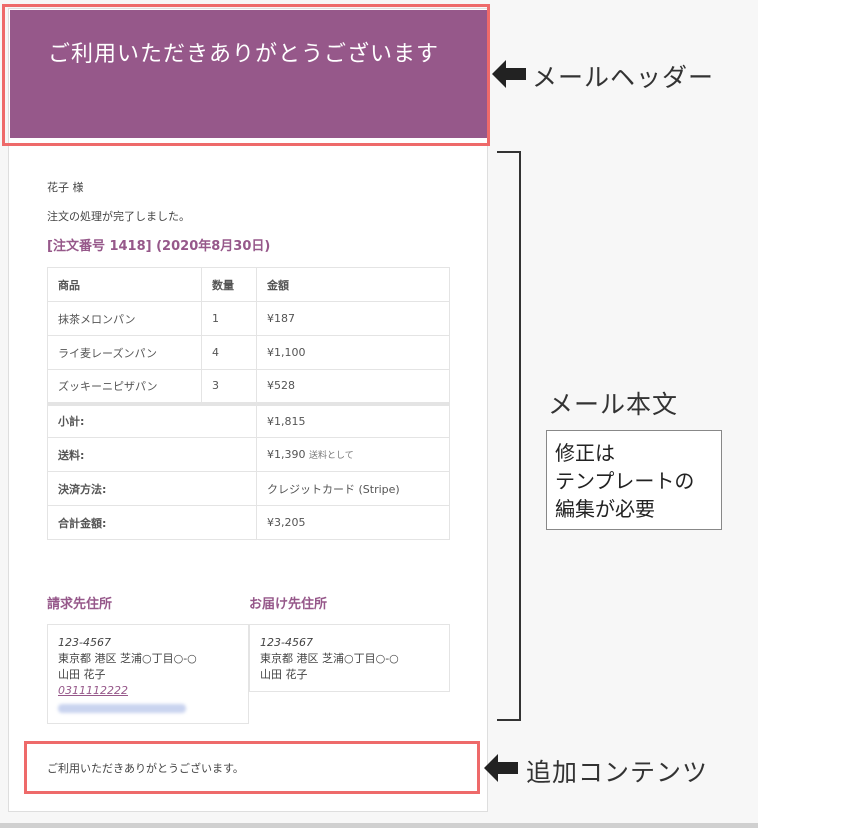 This screenshot has height=828, width=850. Describe the element at coordinates (286, 522) in the screenshot. I see `totals-amount: ¥3,205` at that location.